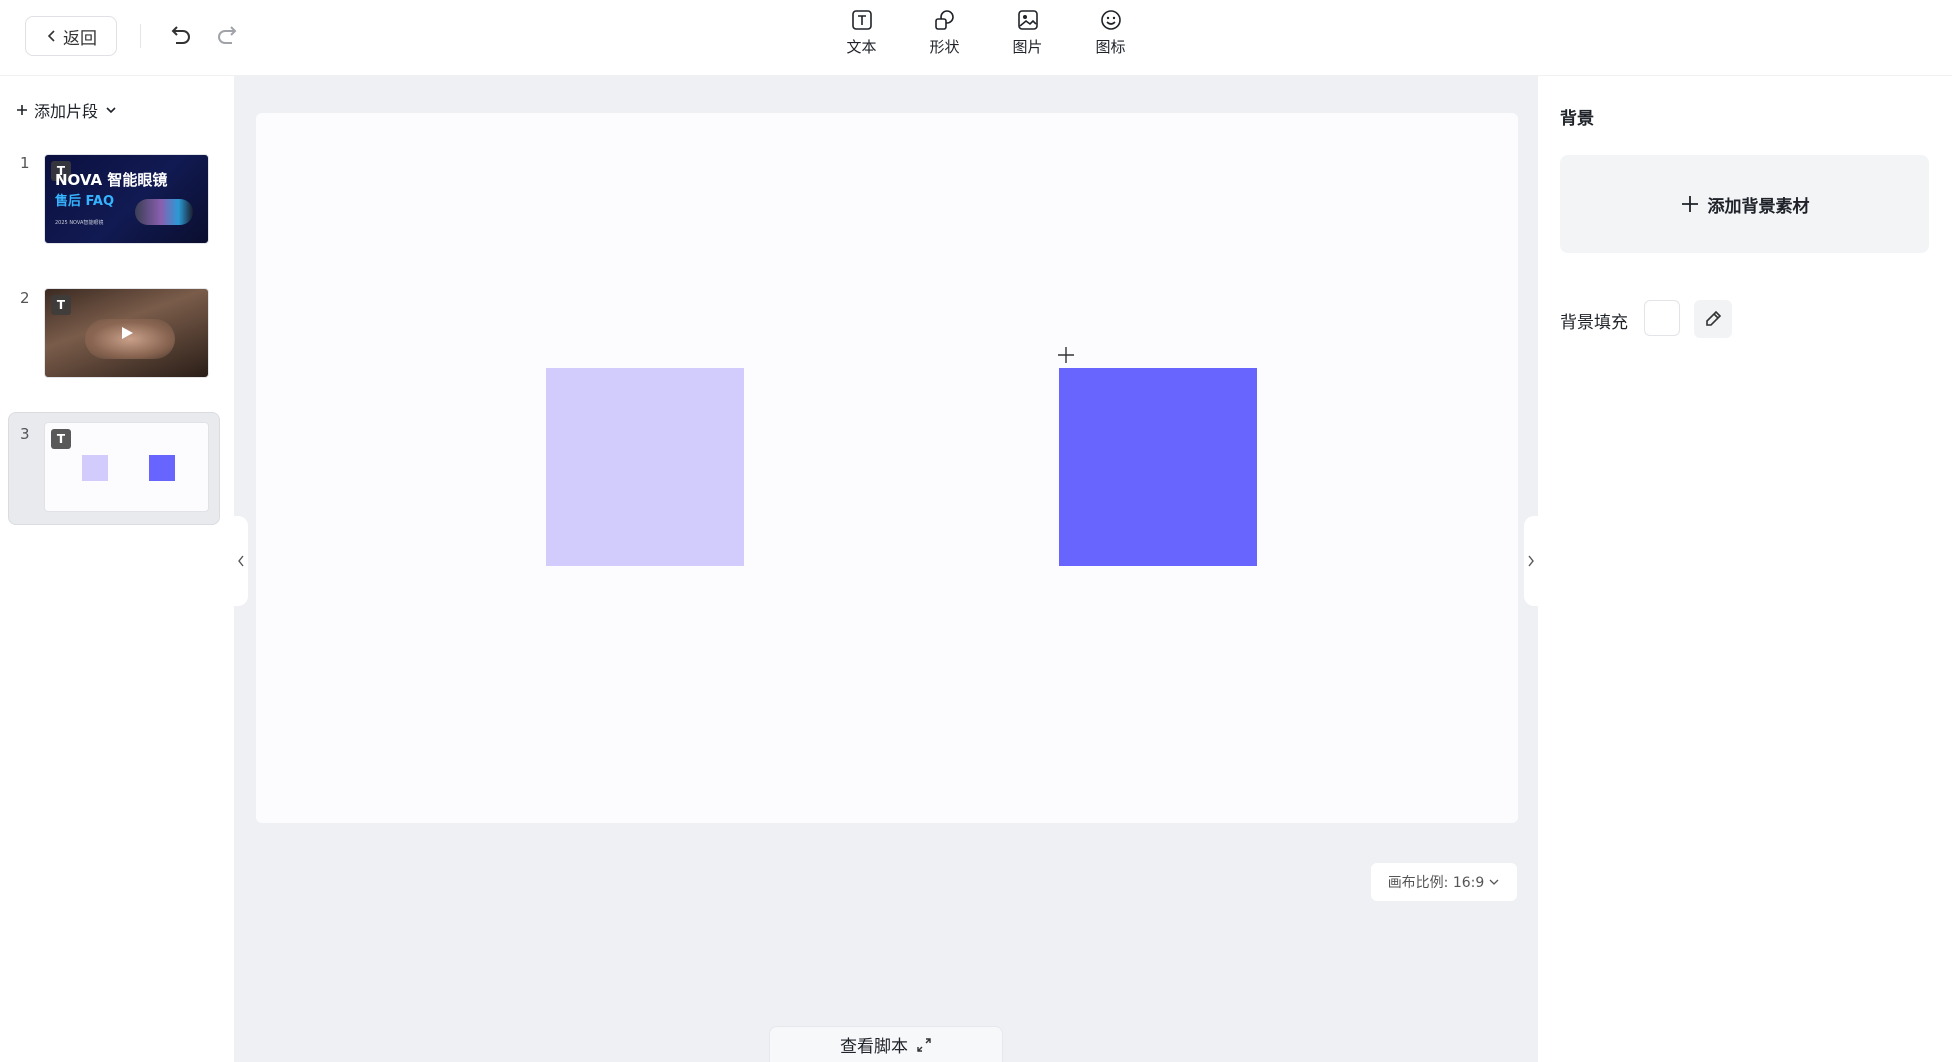  I want to click on tool-icon-label: 图标, so click(1110, 47).